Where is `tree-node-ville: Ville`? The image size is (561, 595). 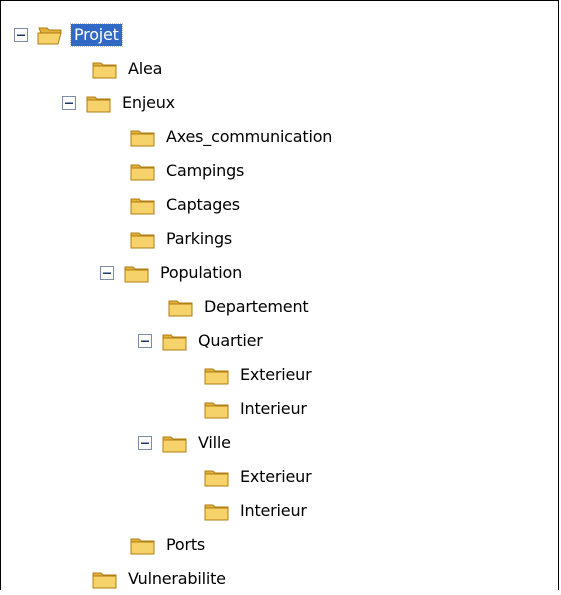 tree-node-ville: Ville is located at coordinates (185, 443).